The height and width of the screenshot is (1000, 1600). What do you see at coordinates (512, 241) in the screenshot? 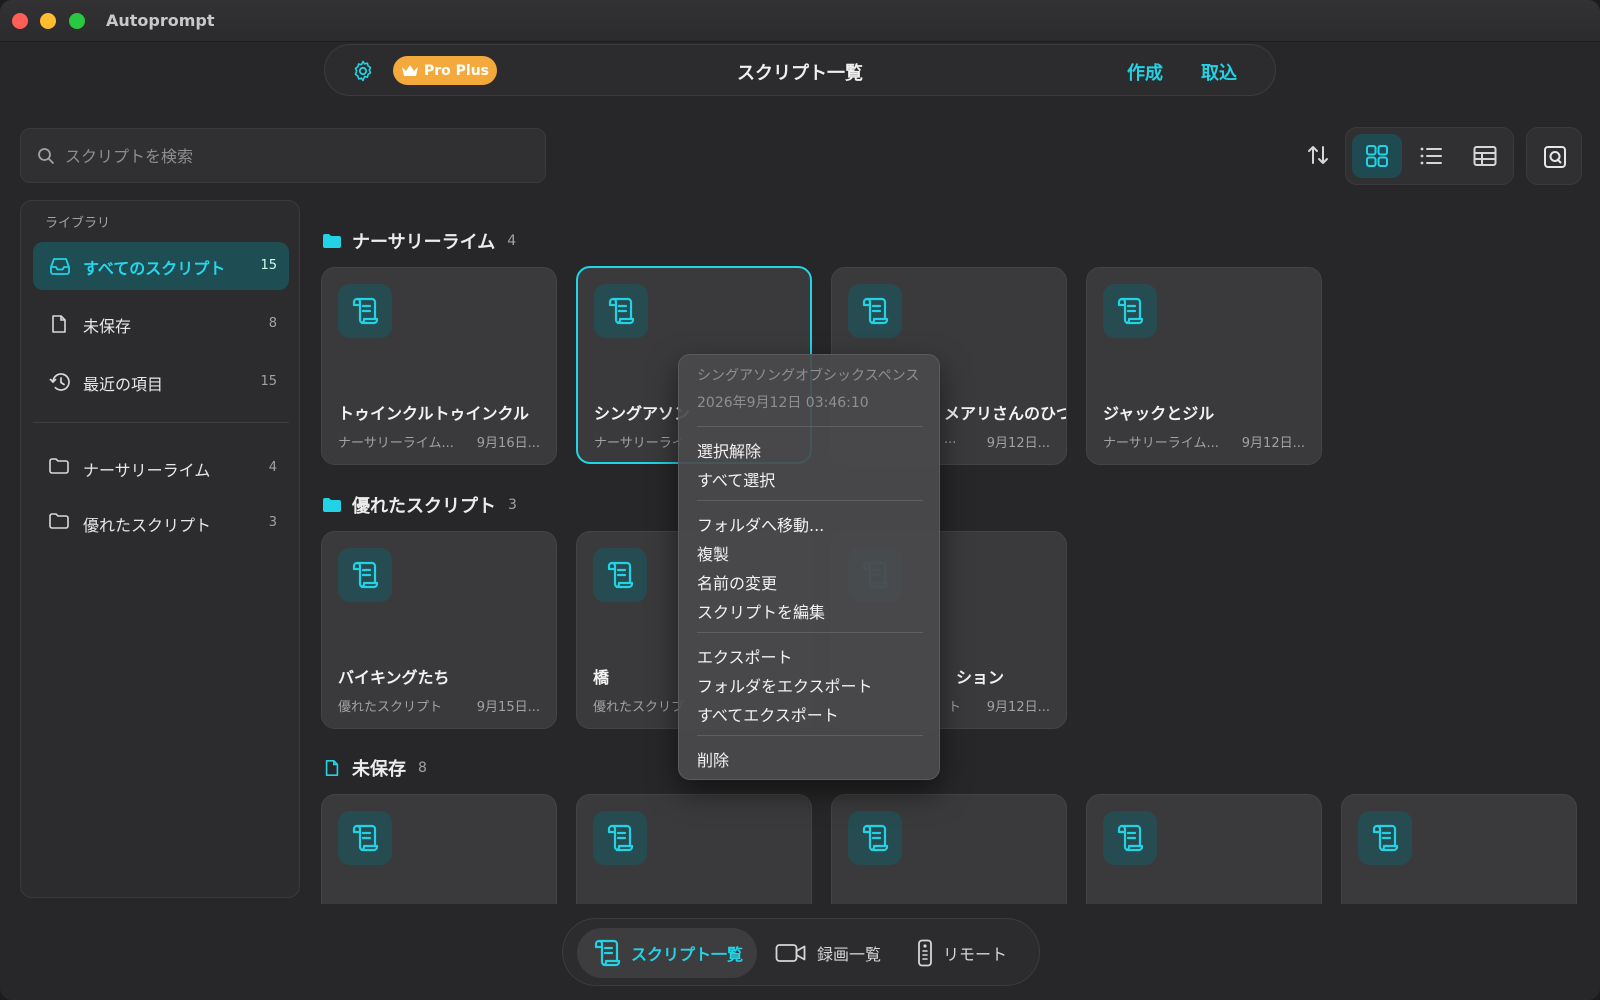
I see `section-count: 4` at bounding box center [512, 241].